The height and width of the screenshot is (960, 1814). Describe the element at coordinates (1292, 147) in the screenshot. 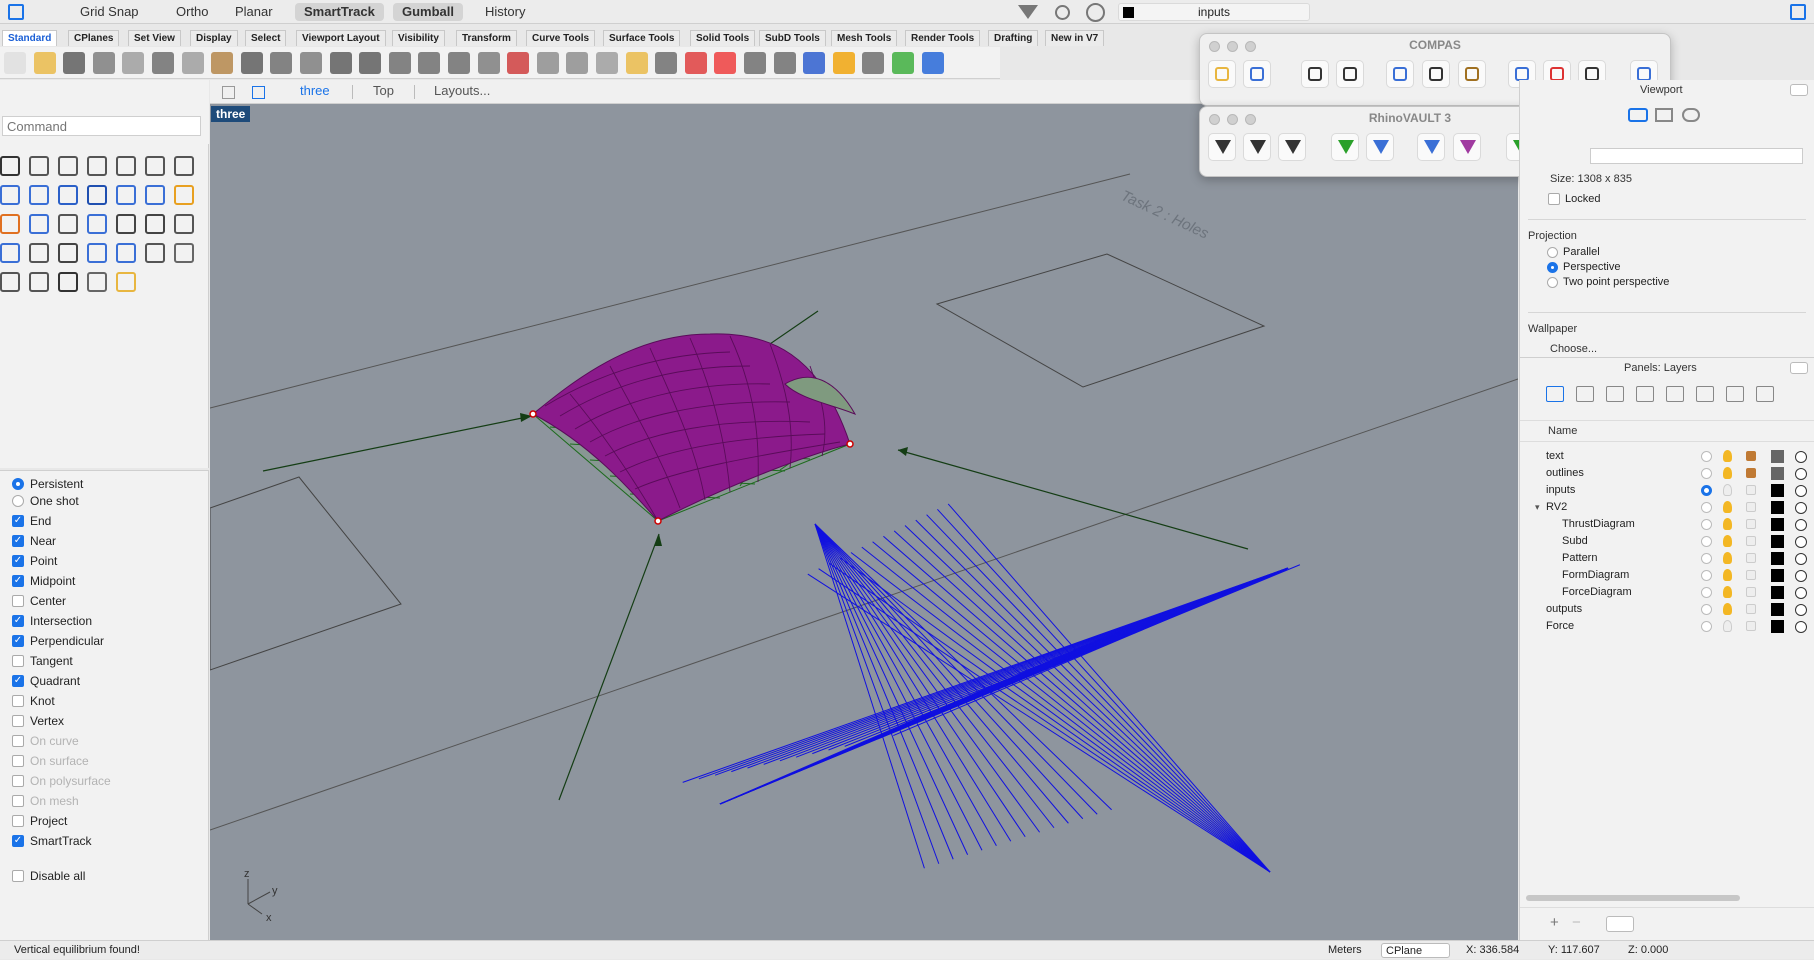

I see `form-delete-icon` at that location.